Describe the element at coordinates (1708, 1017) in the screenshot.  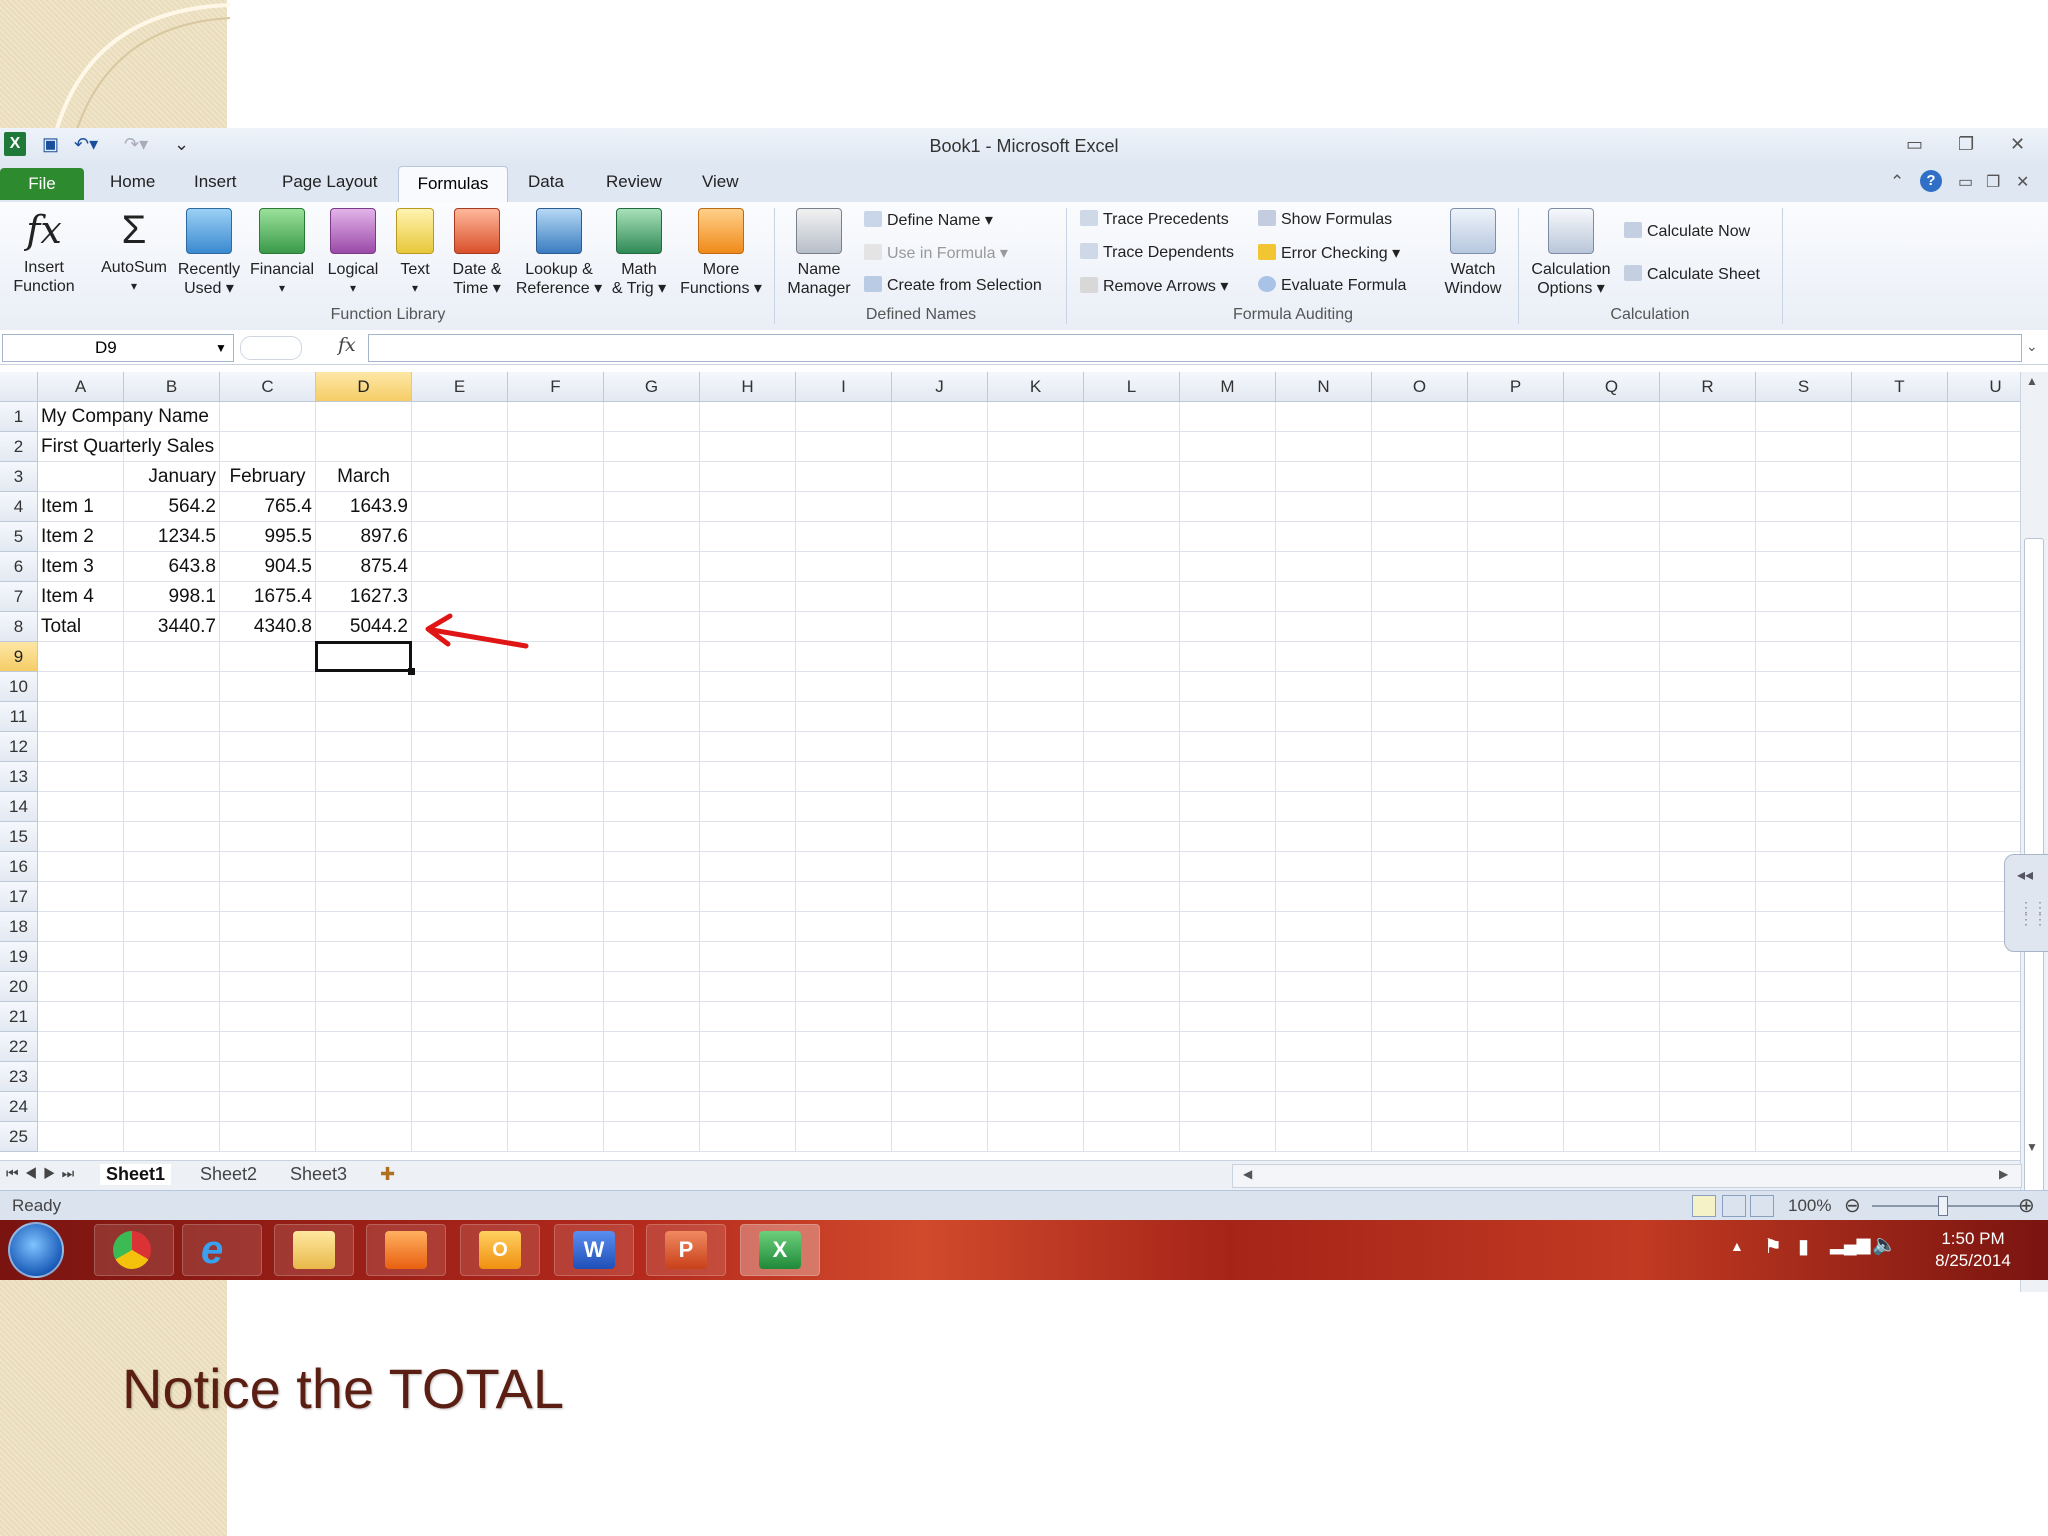
I see `cell-r21` at that location.